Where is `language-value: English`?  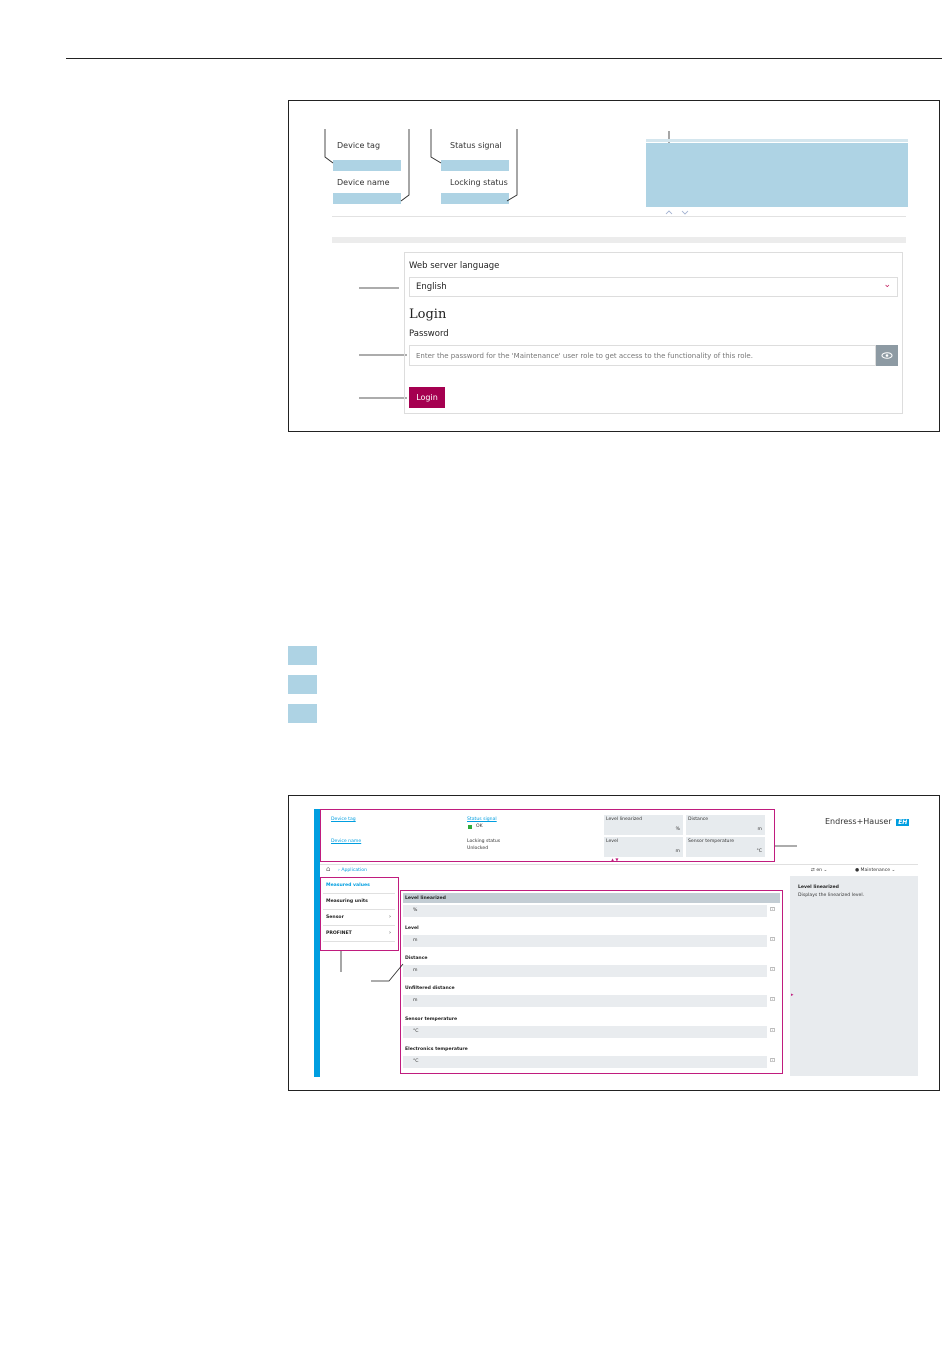 language-value: English is located at coordinates (431, 287).